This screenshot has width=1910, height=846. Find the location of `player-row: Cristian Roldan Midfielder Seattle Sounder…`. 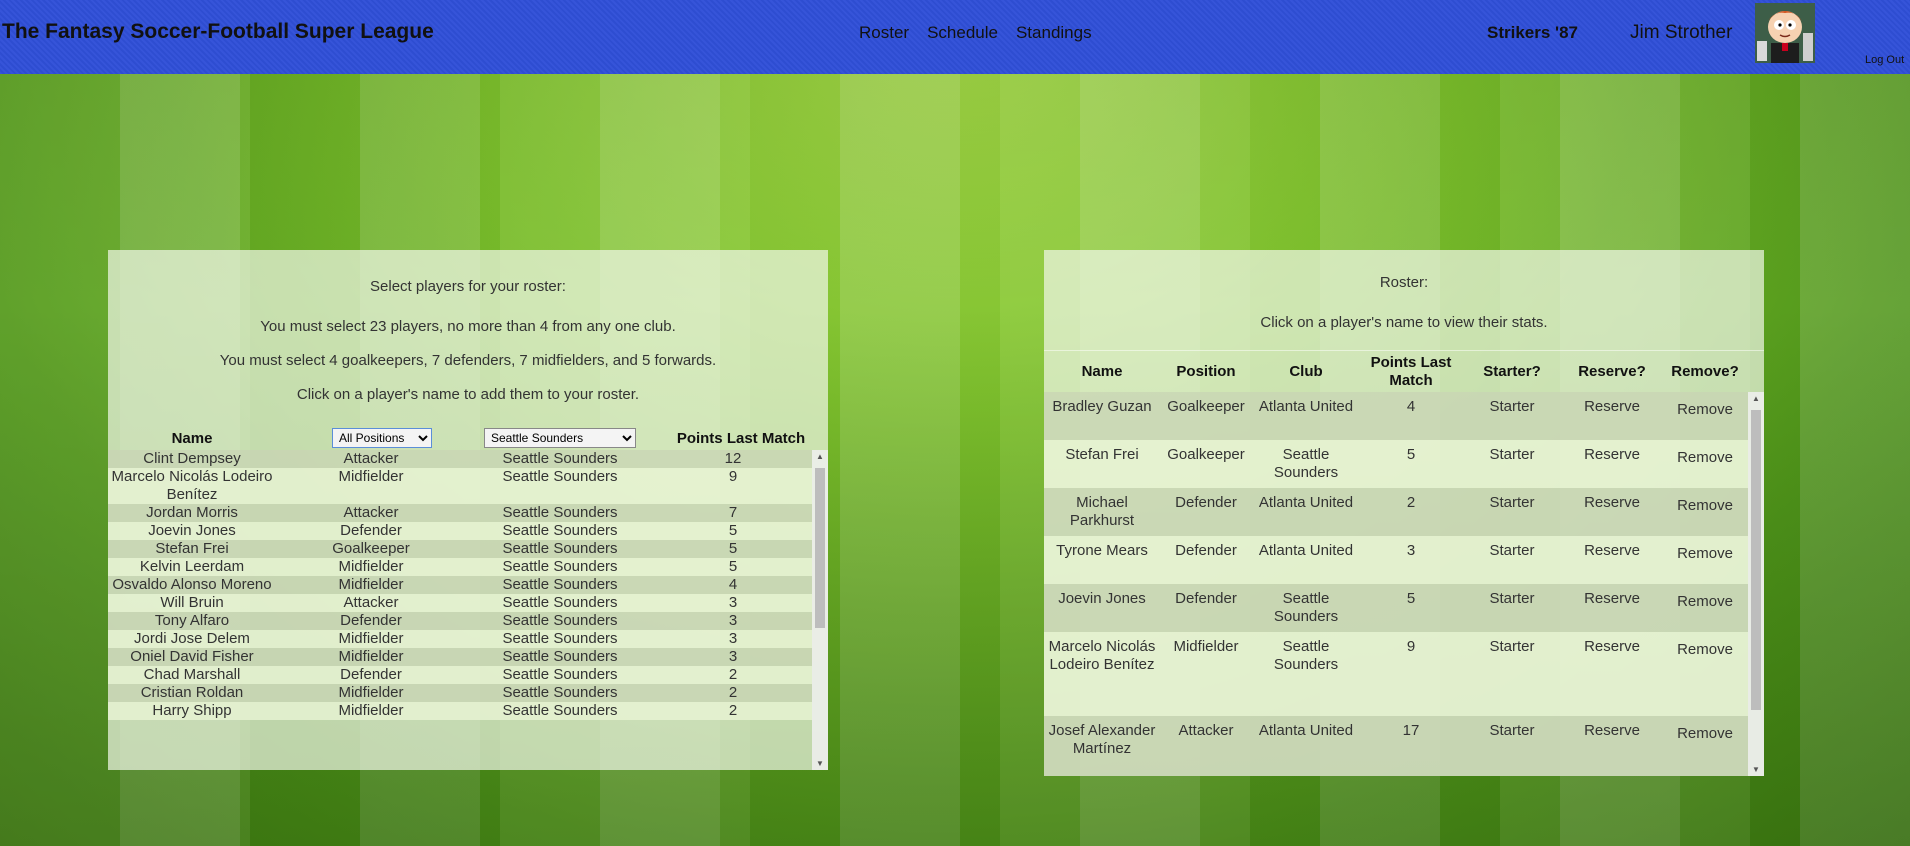

player-row: Cristian Roldan Midfielder Seattle Sounder… is located at coordinates (460, 693).